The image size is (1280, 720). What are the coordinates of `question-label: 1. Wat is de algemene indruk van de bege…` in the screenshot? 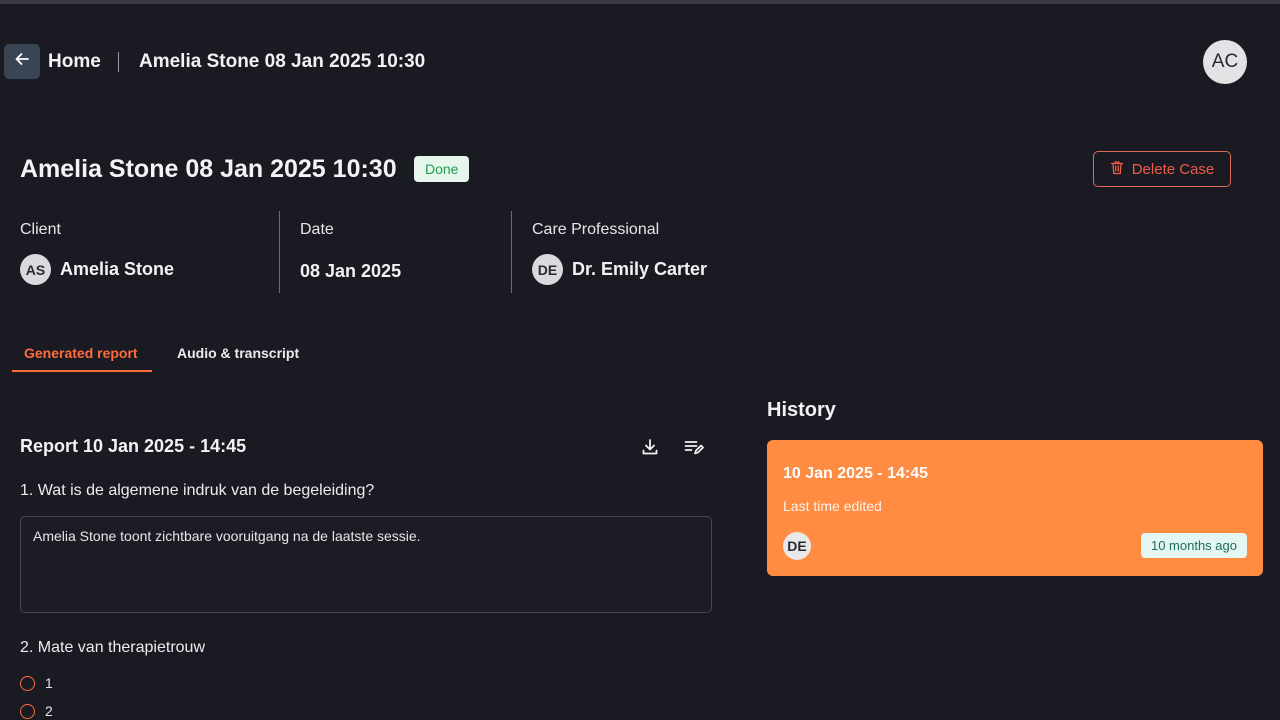 It's located at (197, 490).